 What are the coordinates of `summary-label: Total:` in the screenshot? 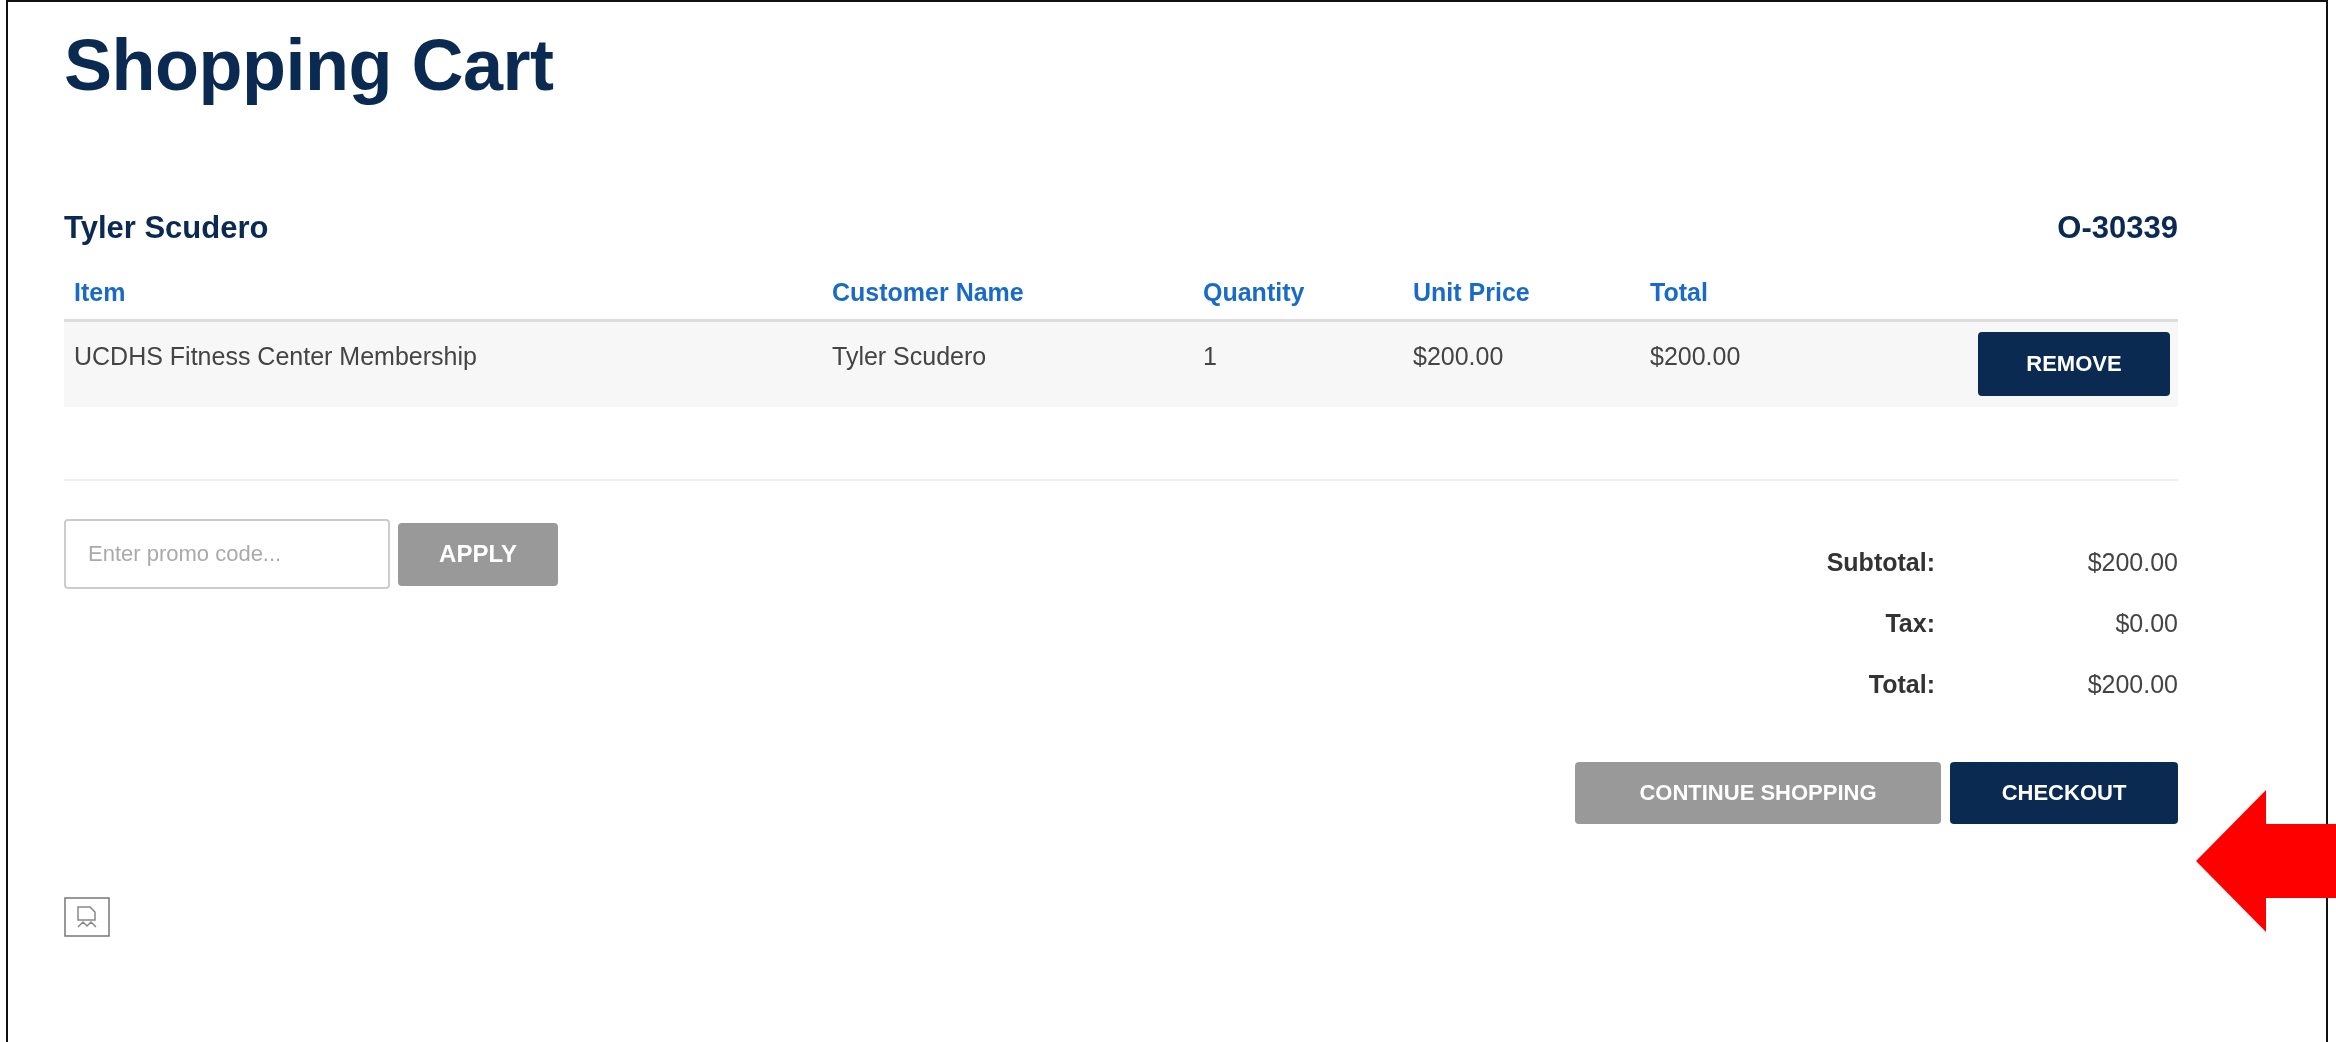 It's located at (1901, 684).